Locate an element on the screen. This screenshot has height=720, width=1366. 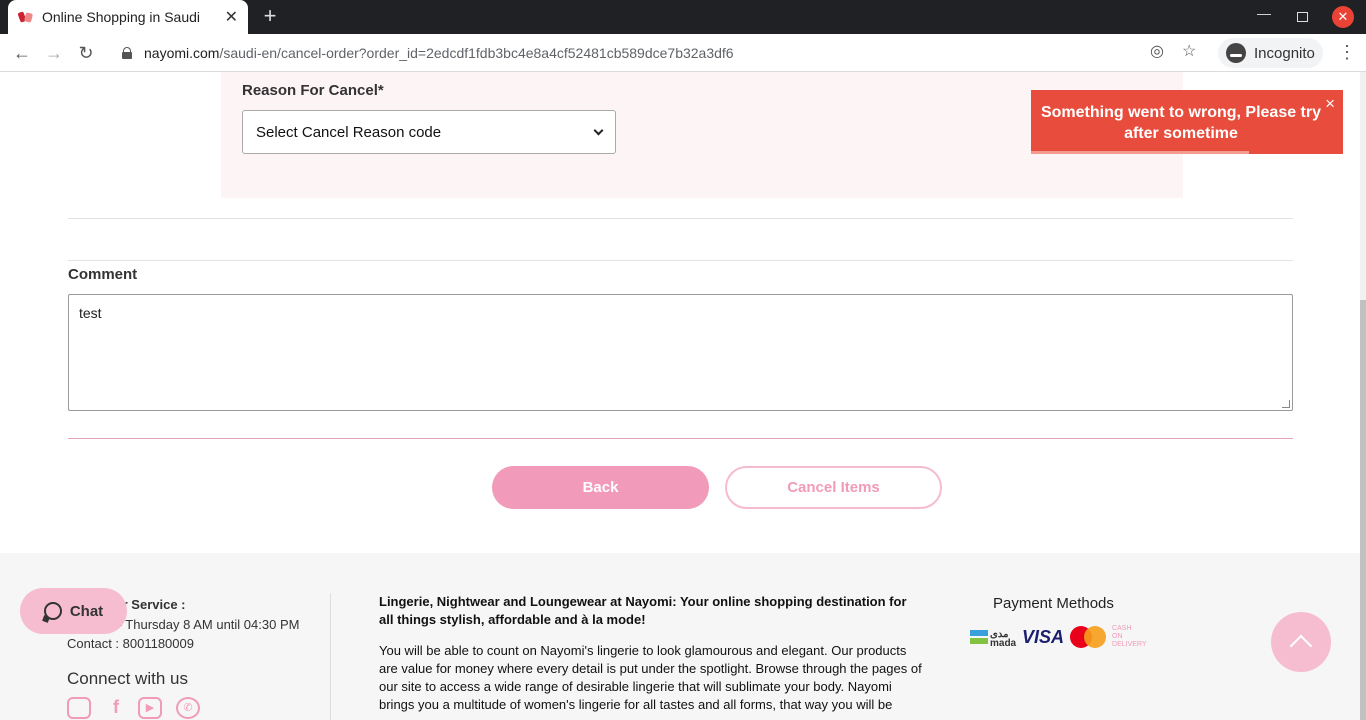
comment-value: test is located at coordinates (90, 313).